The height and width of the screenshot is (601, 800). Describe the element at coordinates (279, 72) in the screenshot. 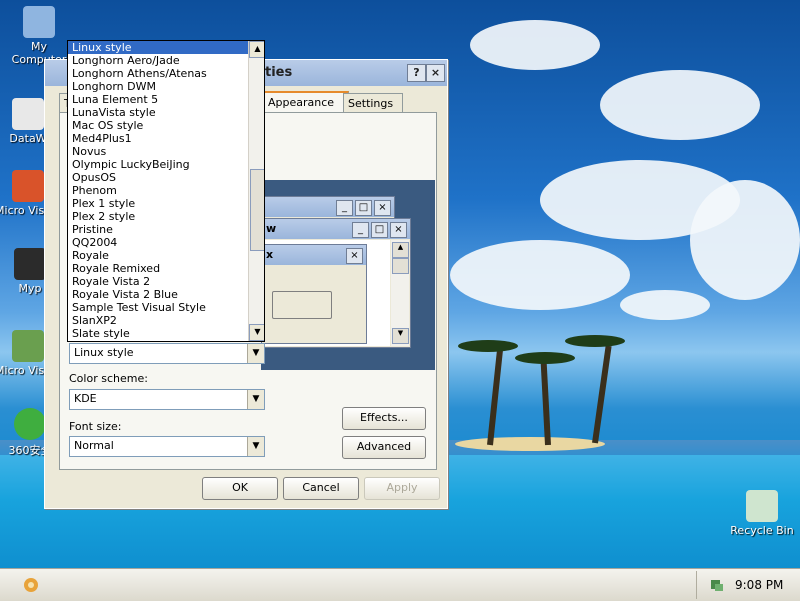

I see `dialog-title: ties` at that location.